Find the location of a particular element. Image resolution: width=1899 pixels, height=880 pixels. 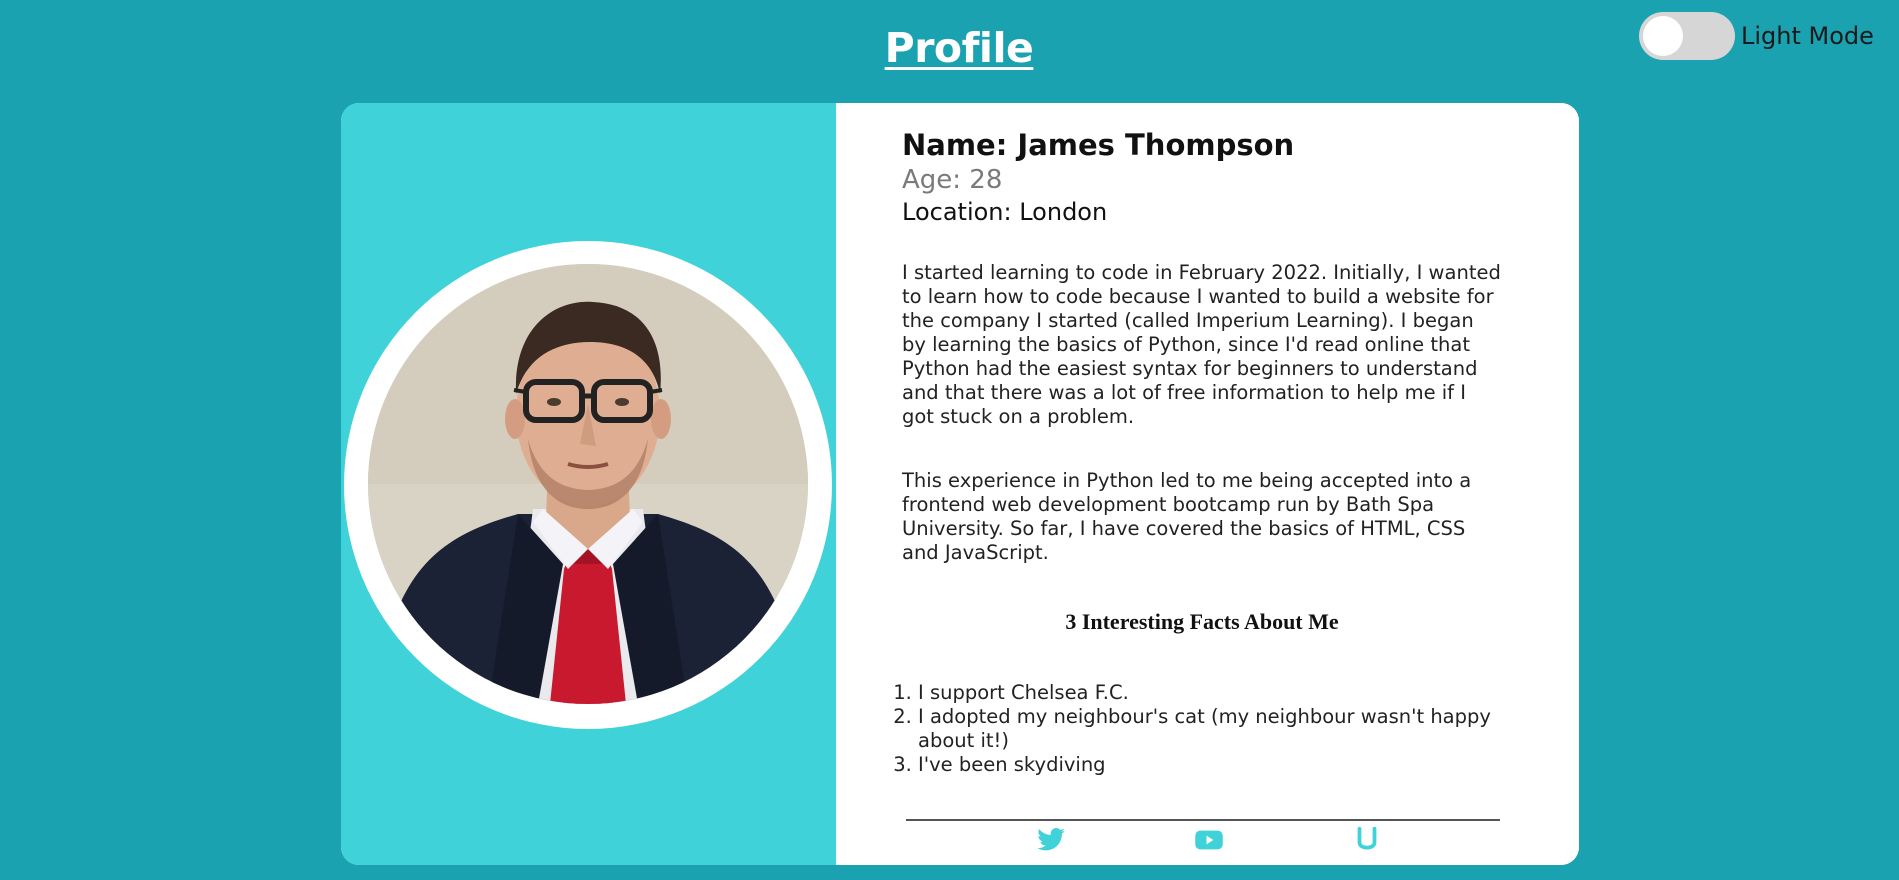

page-title: Profile is located at coordinates (959, 48).